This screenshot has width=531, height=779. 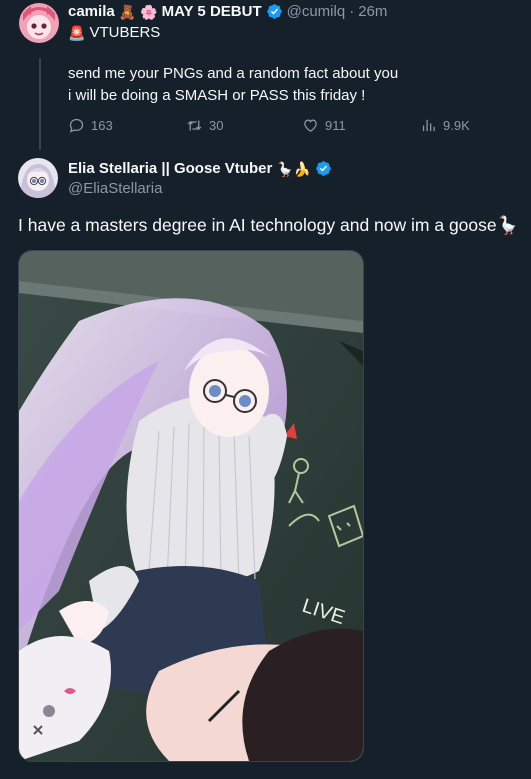 I want to click on views-button: 9.9K, so click(x=445, y=125).